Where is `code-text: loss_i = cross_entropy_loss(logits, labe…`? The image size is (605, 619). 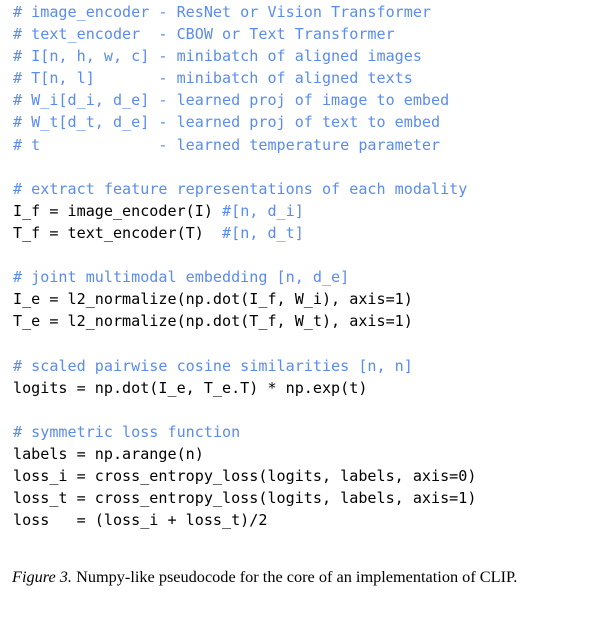
code-text: loss_i = cross_entropy_loss(logits, labe… is located at coordinates (245, 475).